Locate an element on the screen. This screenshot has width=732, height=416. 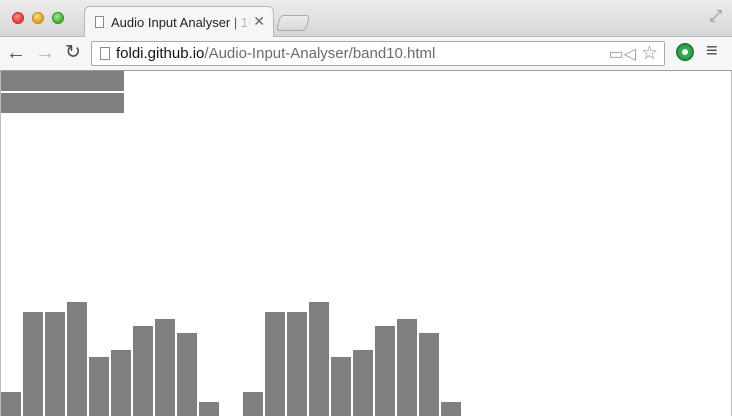
tab-close-icon: ✕ is located at coordinates (259, 21).